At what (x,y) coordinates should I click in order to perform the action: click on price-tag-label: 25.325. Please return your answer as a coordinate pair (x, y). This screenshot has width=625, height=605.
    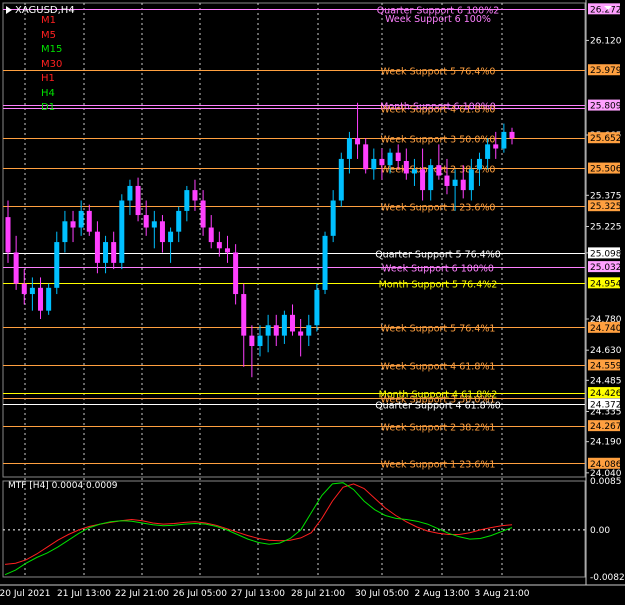
    Looking at the image, I should click on (606, 207).